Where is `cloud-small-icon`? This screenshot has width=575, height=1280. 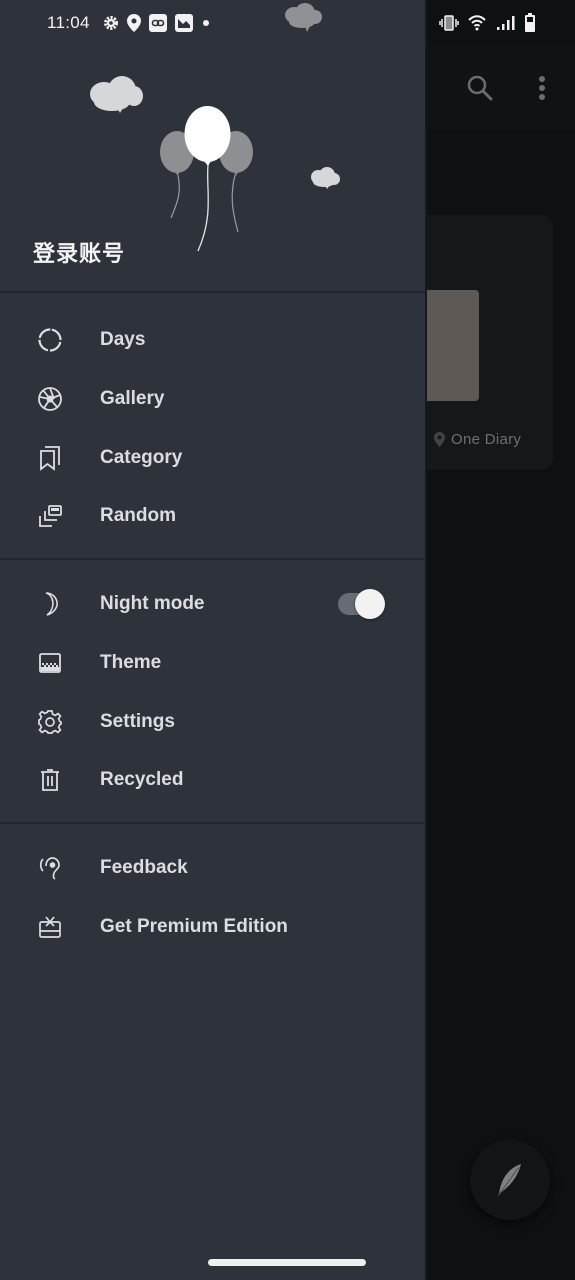
cloud-small-icon is located at coordinates (325, 178).